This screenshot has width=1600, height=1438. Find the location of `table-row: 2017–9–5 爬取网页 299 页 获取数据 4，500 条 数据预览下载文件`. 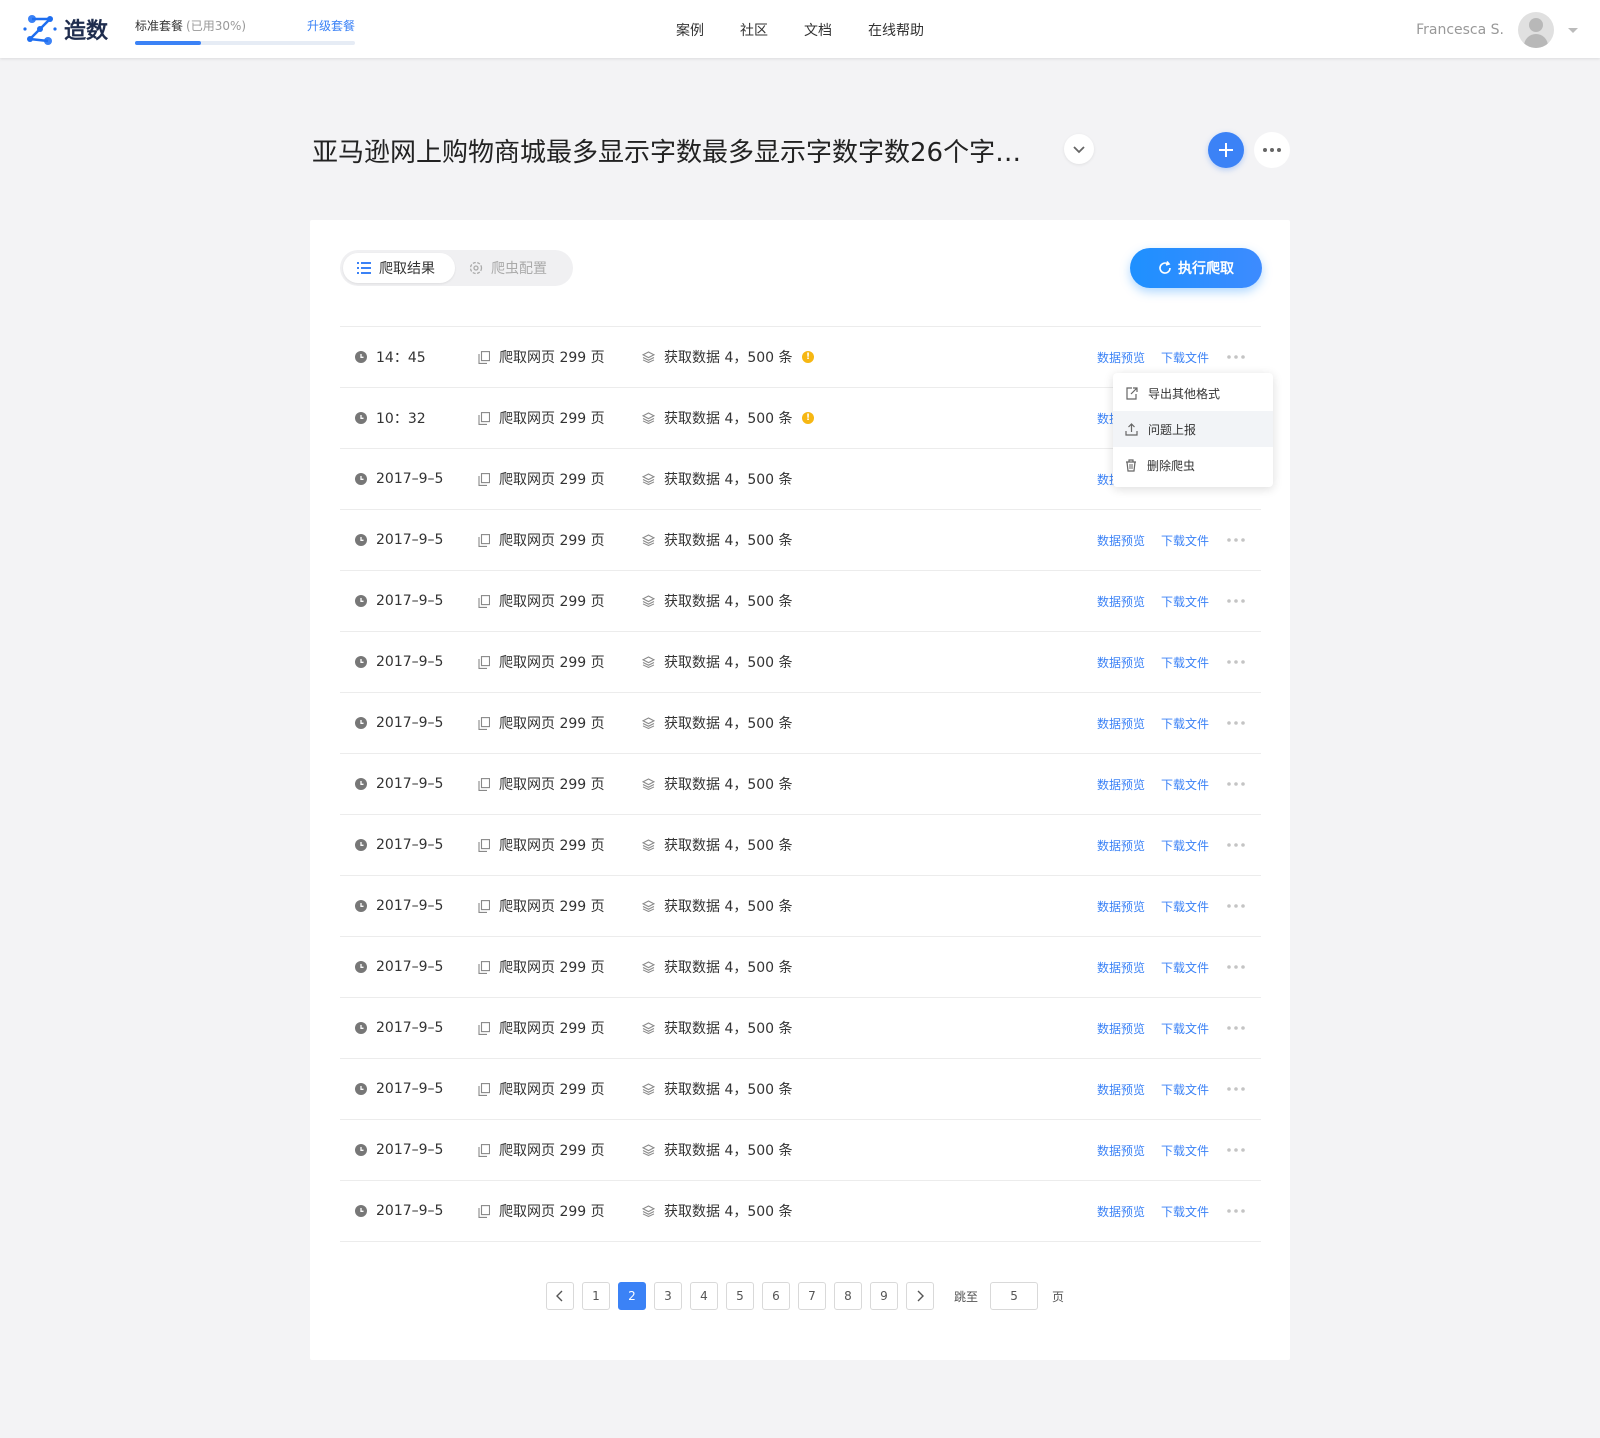

table-row: 2017–9–5 爬取网页 299 页 获取数据 4，500 条 数据预览下载文件 is located at coordinates (800, 601).